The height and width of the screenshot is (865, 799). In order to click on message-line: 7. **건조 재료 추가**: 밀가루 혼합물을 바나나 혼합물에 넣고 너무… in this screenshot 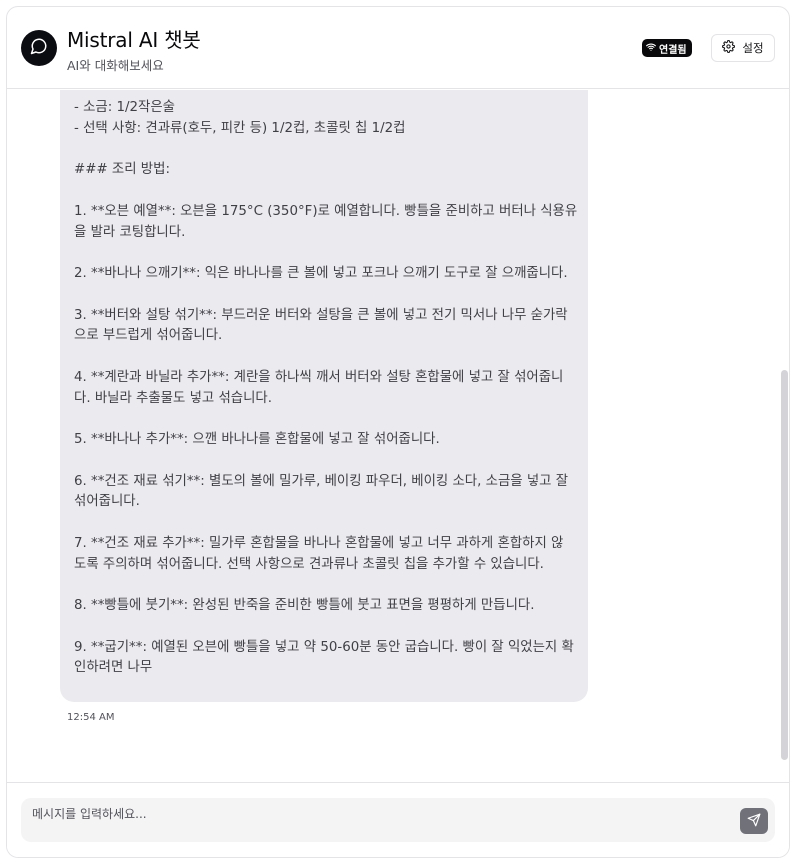, I will do `click(319, 543)`.